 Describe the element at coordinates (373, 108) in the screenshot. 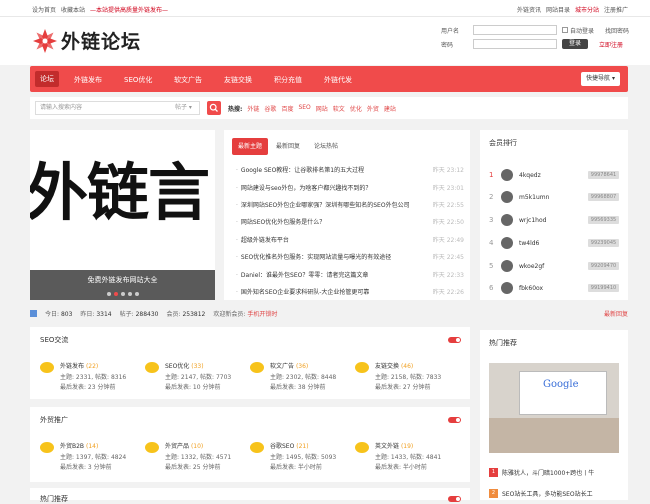

I see `hot-keyword: 外贸` at that location.